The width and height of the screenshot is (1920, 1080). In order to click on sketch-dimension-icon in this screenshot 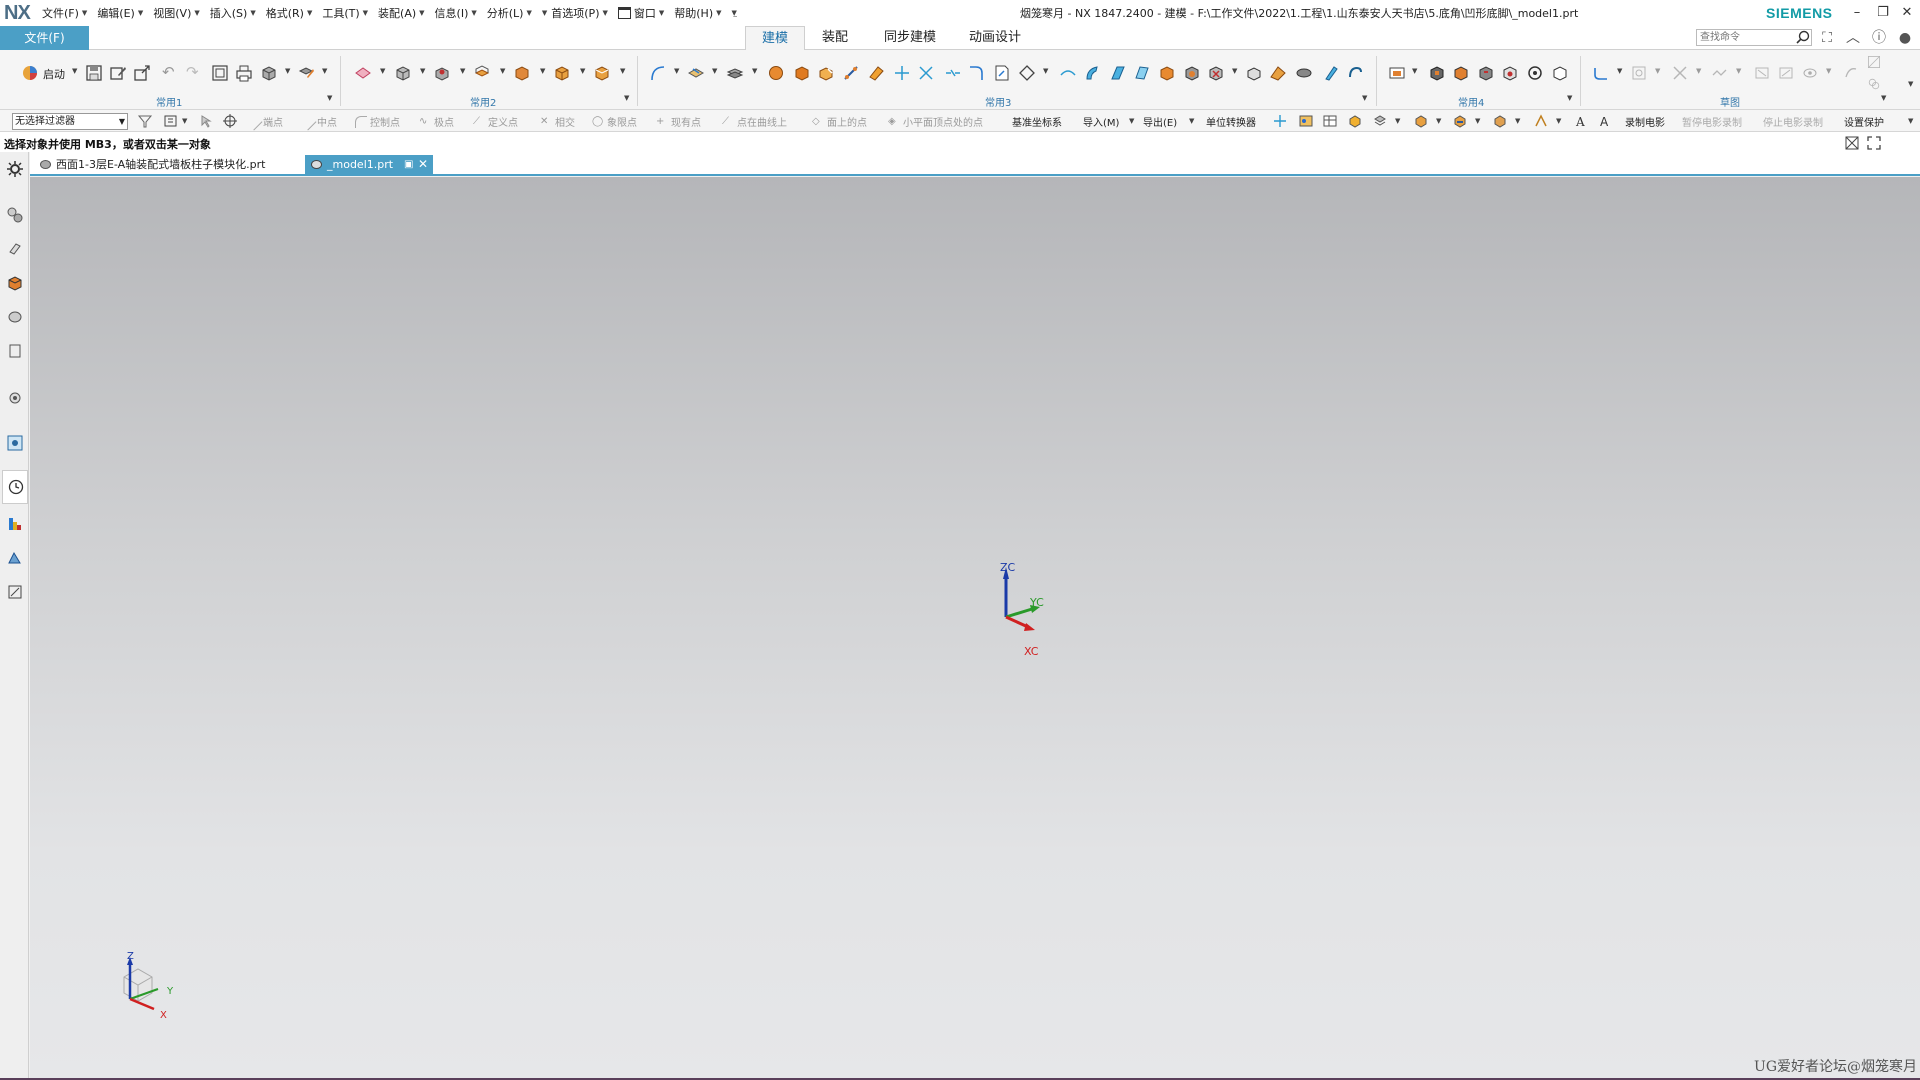, I will do `click(1762, 73)`.